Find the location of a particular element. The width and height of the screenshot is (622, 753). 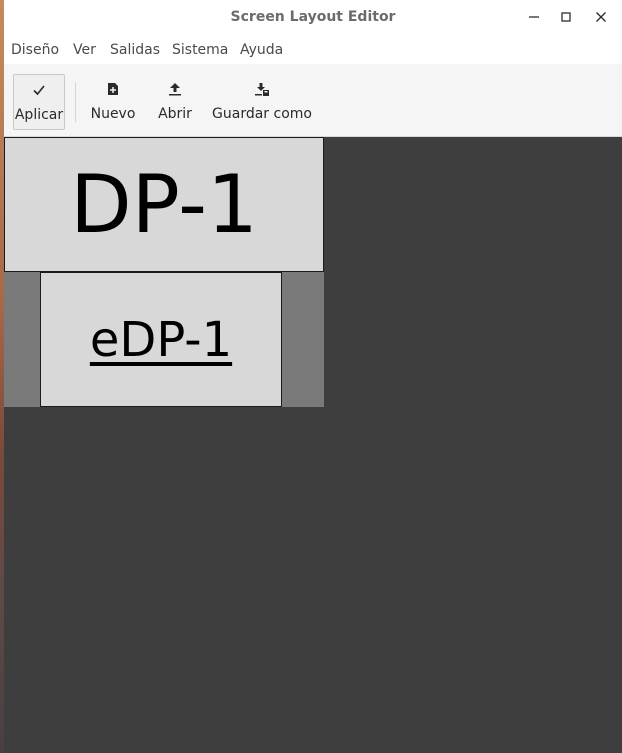

maximize-icon is located at coordinates (566, 17).